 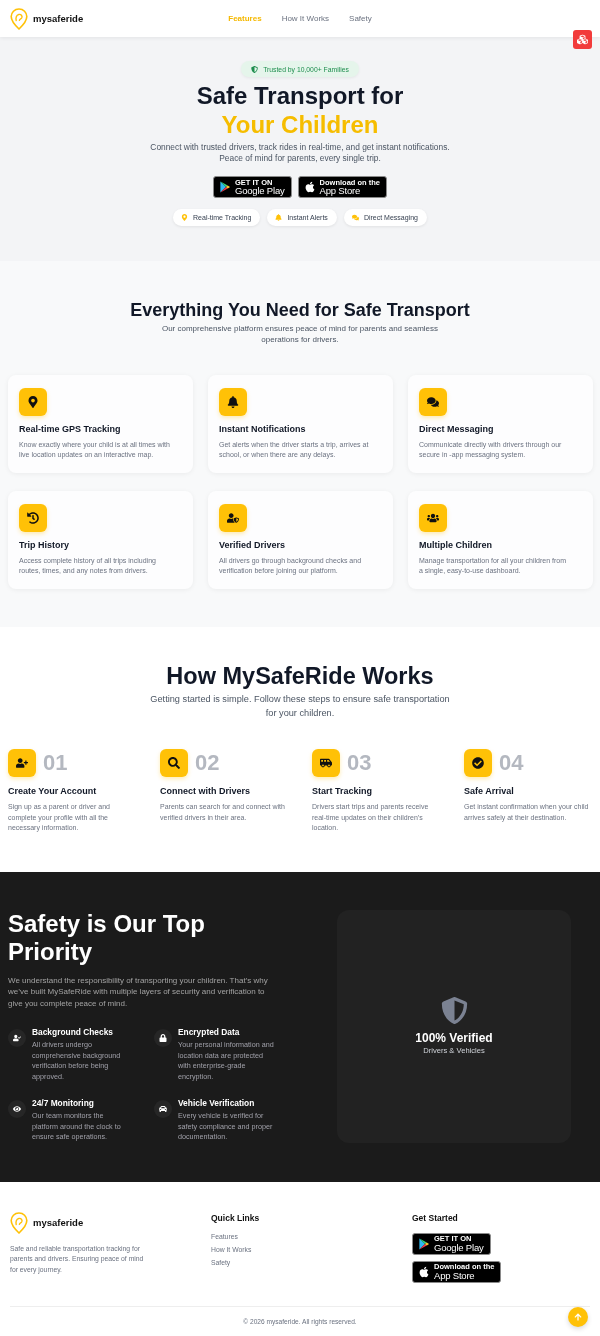 I want to click on search-icon, so click(x=174, y=763).